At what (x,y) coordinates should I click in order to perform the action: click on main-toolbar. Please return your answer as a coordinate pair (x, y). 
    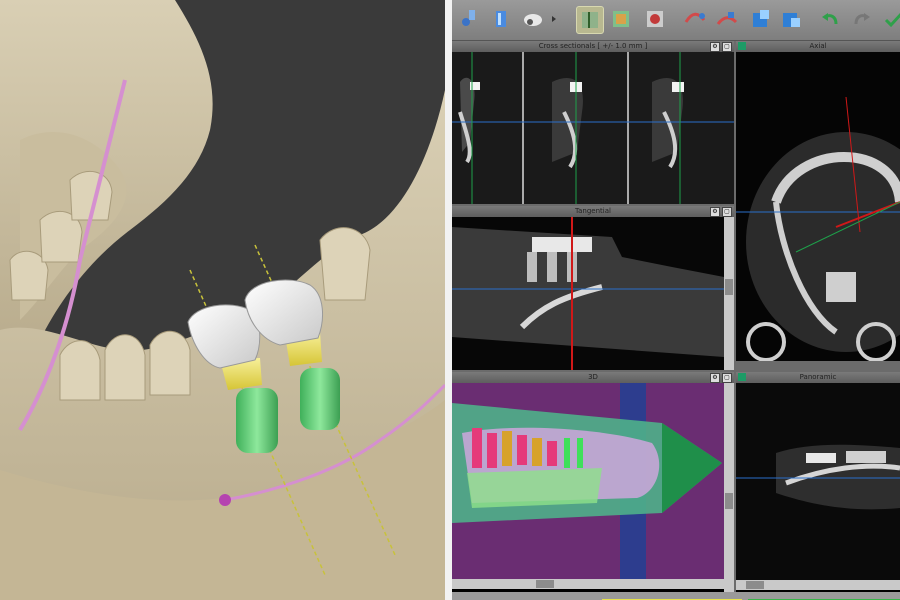
    Looking at the image, I should click on (676, 20).